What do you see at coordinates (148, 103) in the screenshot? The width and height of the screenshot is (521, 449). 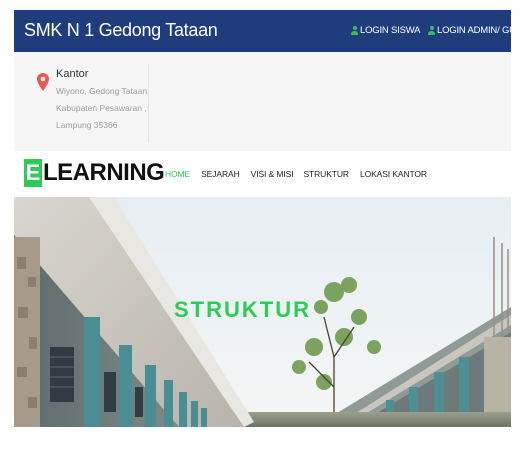 I see `divider` at bounding box center [148, 103].